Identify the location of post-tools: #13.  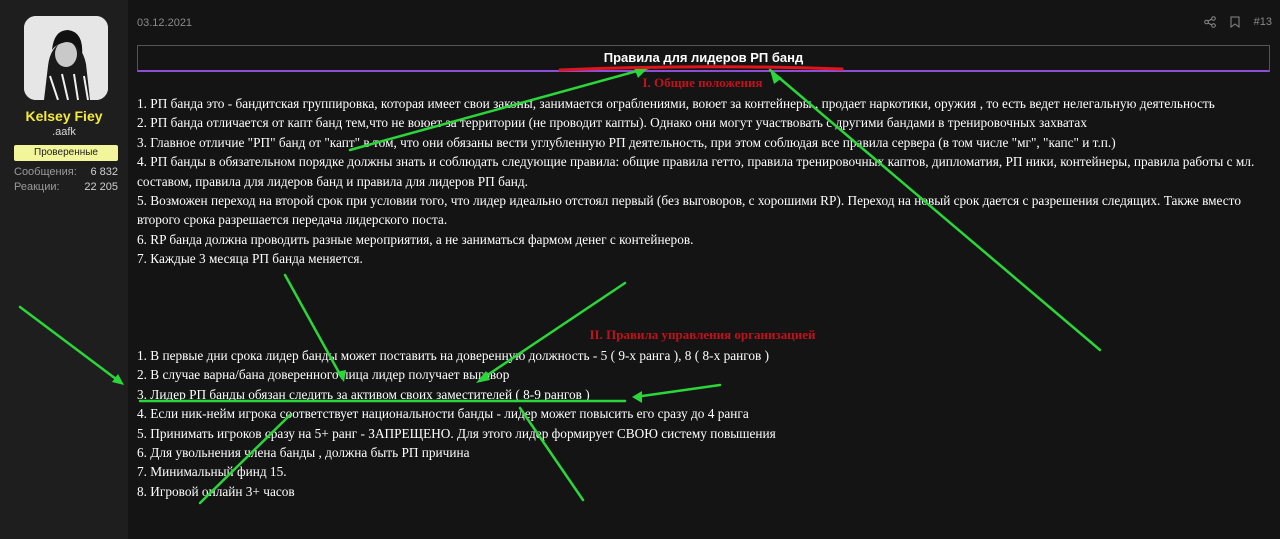
(1237, 23).